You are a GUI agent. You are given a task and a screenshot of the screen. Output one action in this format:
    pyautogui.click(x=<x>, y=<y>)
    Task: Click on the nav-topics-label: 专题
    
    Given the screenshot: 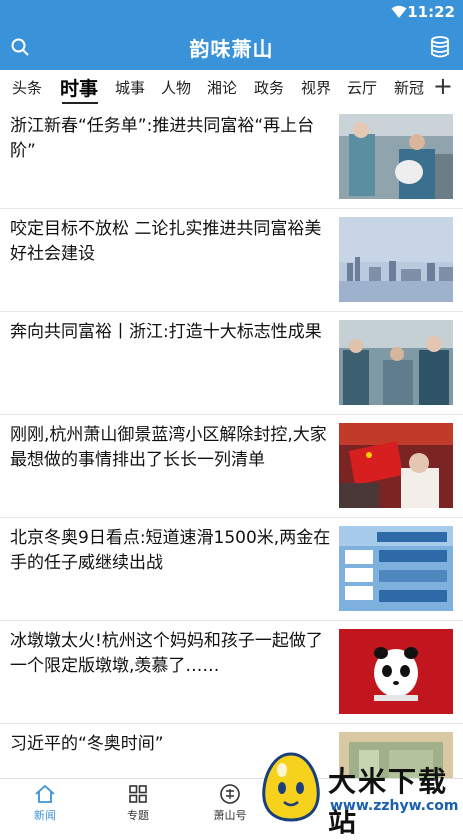 What is the action you would take?
    pyautogui.click(x=138, y=815)
    